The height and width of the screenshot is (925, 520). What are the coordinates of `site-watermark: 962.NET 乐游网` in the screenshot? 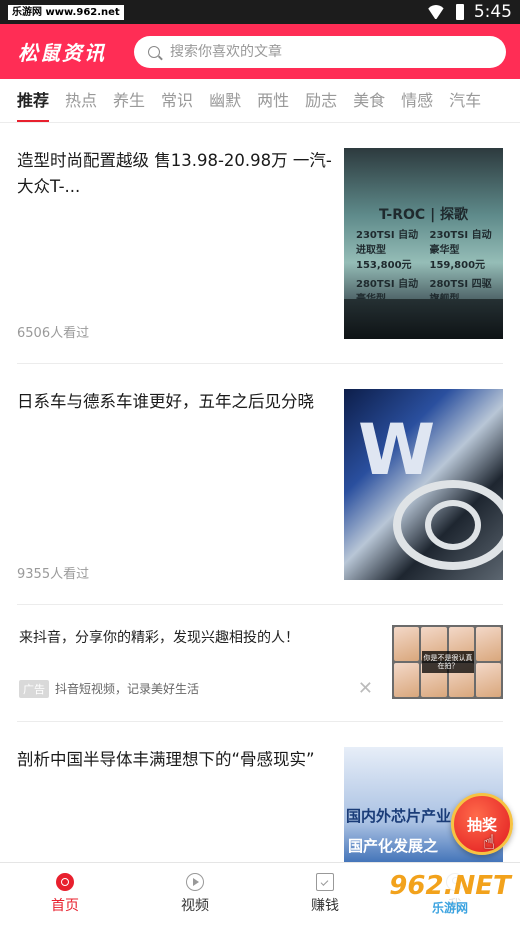 It's located at (450, 894).